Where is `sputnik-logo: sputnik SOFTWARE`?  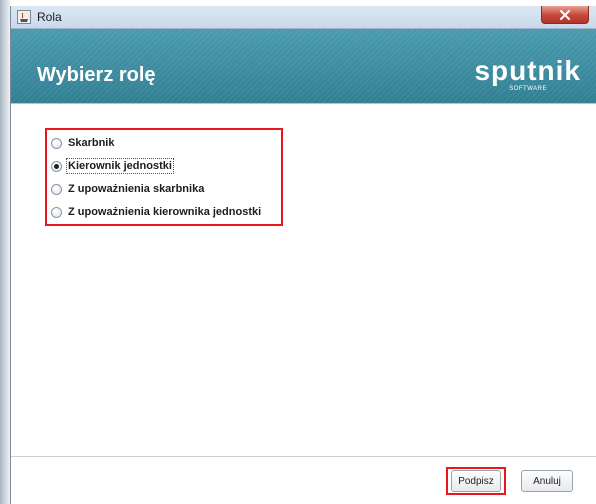 sputnik-logo: sputnik SOFTWARE is located at coordinates (521, 77).